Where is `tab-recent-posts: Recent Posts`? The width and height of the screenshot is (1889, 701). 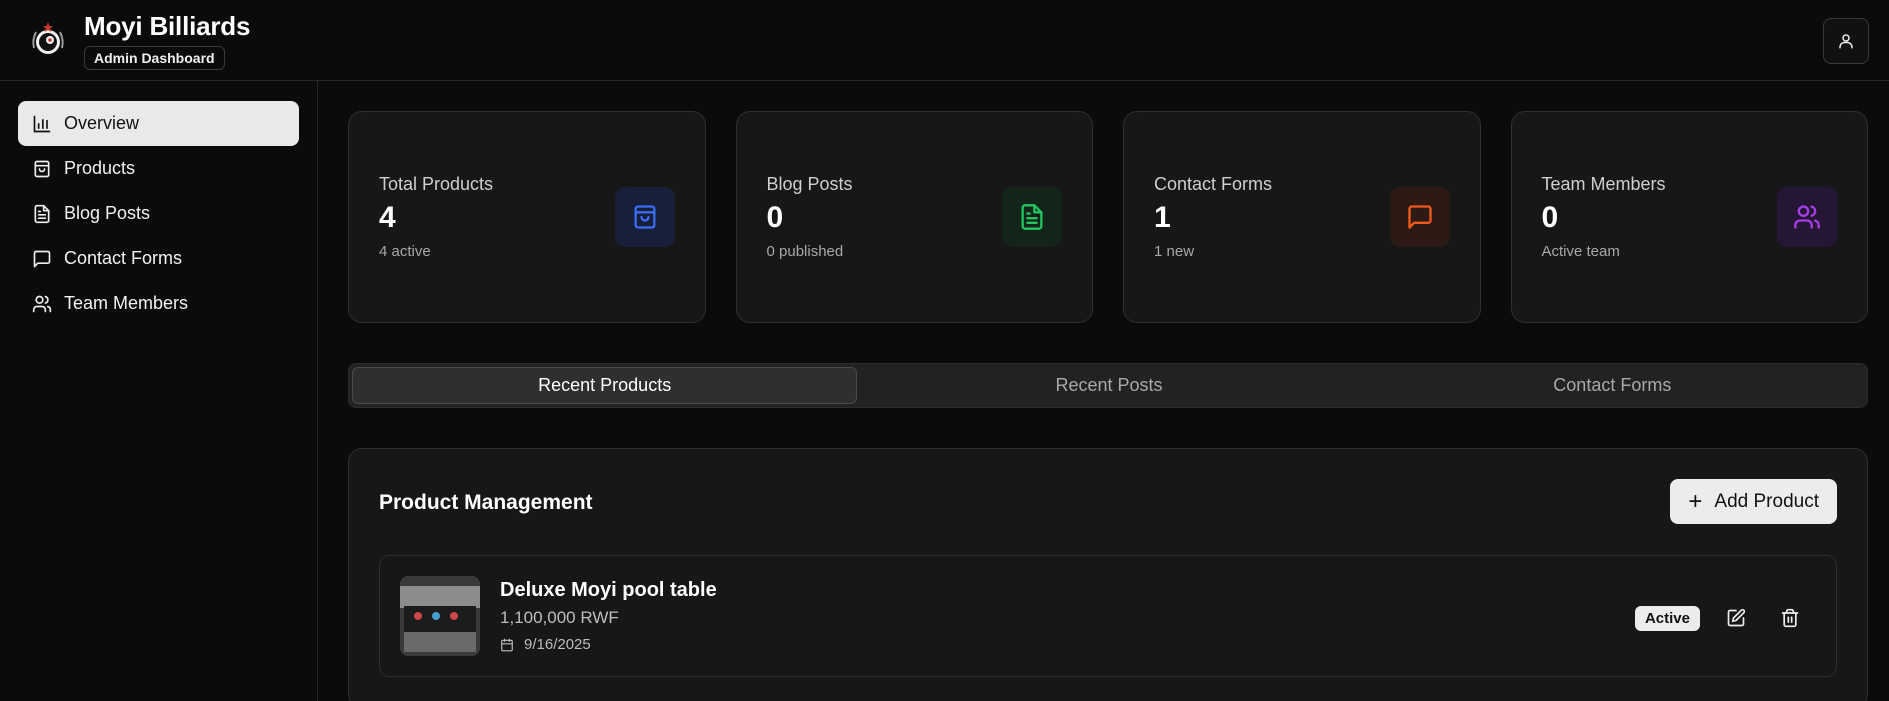 tab-recent-posts: Recent Posts is located at coordinates (1108, 385).